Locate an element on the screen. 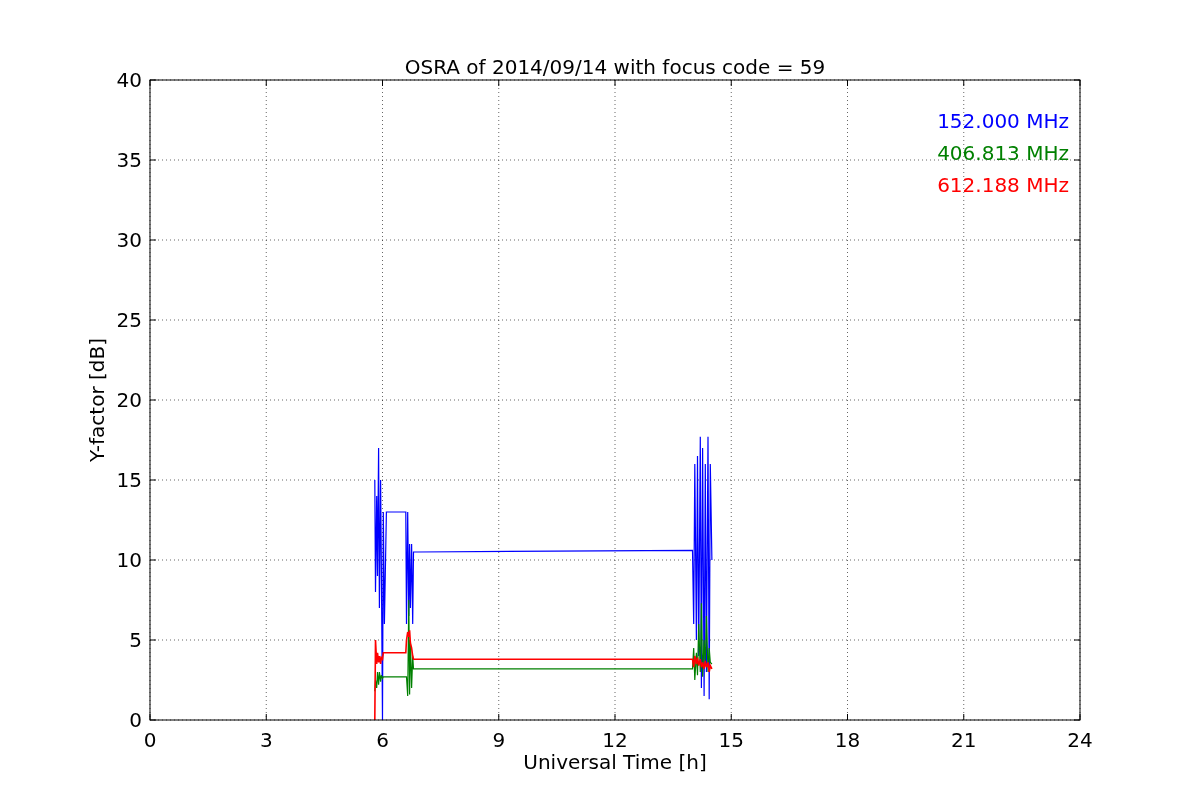 This screenshot has width=1200, height=800. x-tick-label: 9 is located at coordinates (499, 740).